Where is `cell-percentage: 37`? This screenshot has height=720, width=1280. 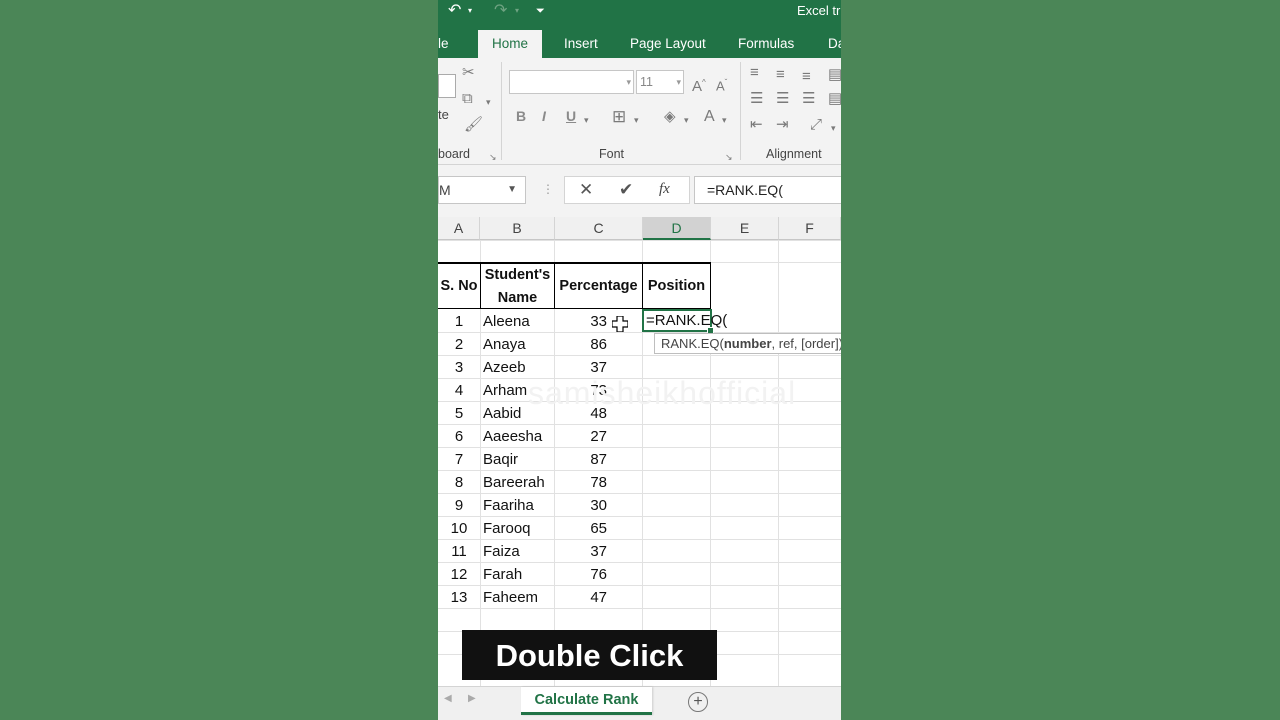 cell-percentage: 37 is located at coordinates (581, 551).